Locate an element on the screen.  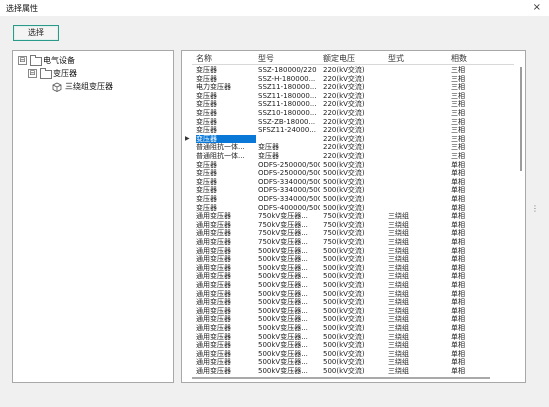
horizontal-scroll-thumb is located at coordinates (341, 378).